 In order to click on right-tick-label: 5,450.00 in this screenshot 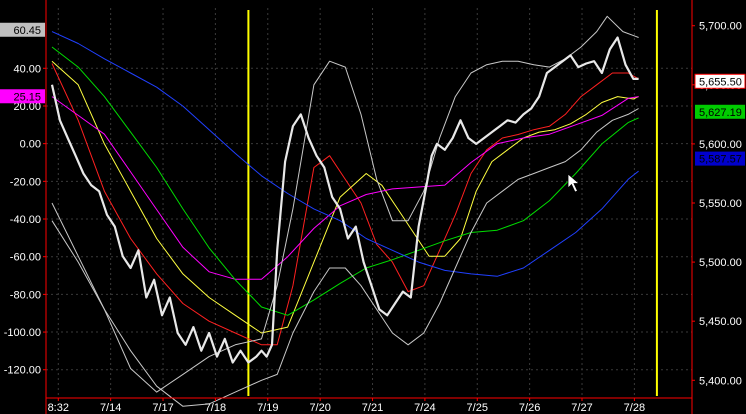, I will do `click(720, 322)`.